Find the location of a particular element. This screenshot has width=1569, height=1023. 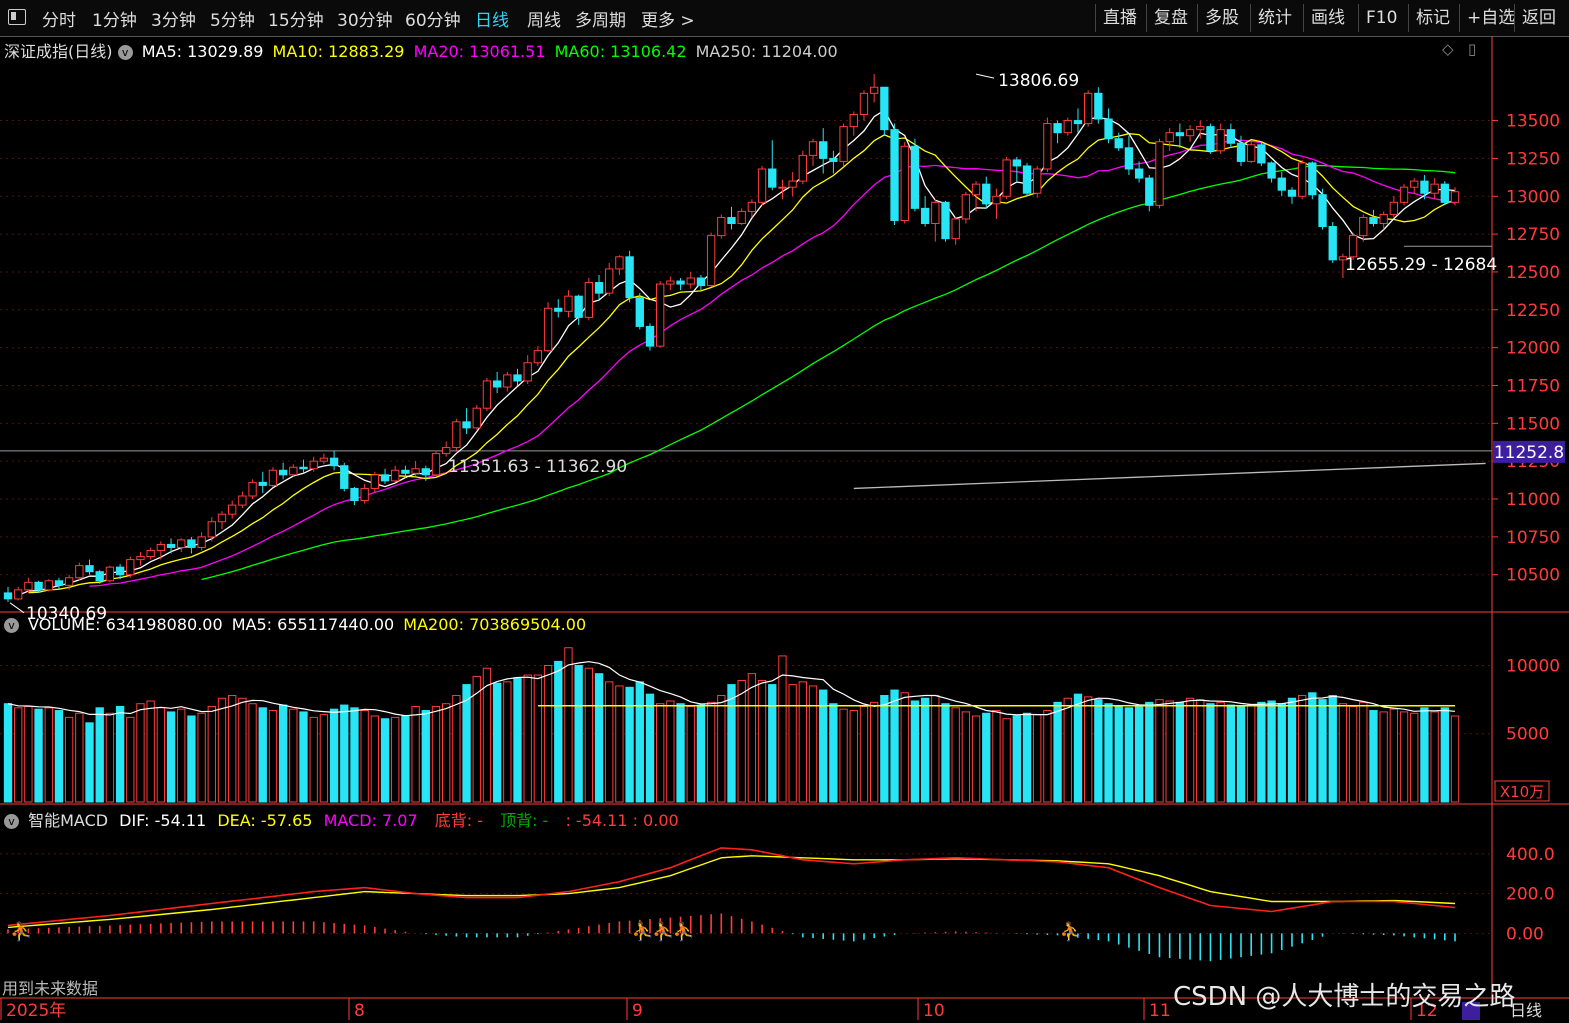

toolbar-button-0: 直播 is located at coordinates (1119, 18).